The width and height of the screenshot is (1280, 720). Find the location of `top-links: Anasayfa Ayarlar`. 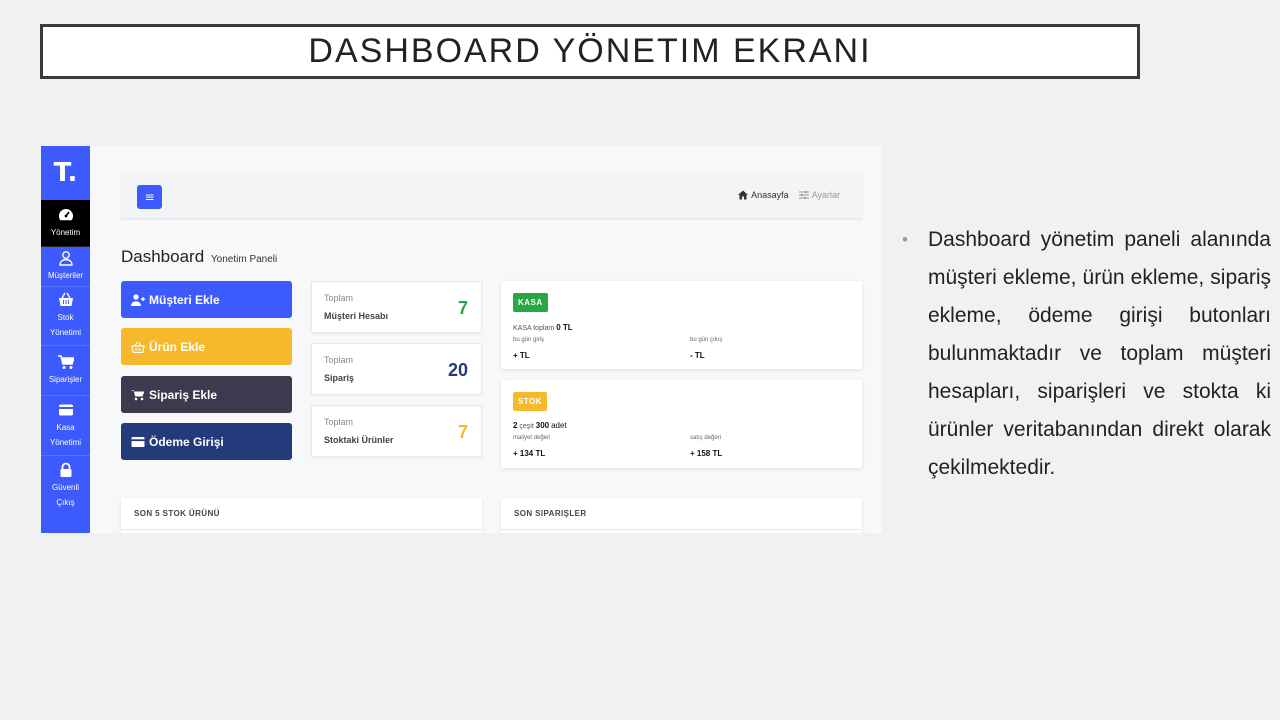

top-links: Anasayfa Ayarlar is located at coordinates (789, 195).